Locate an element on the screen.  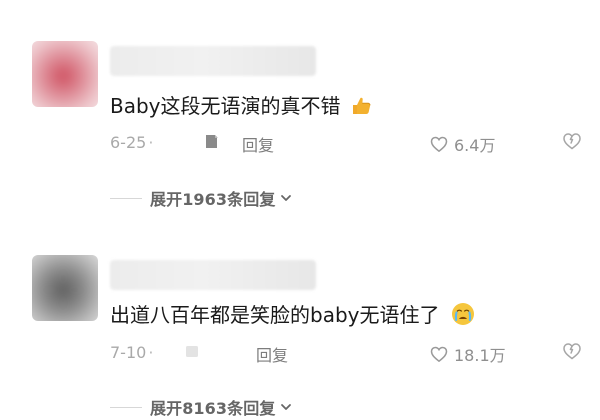
like-count: 6.4万 is located at coordinates (475, 145).